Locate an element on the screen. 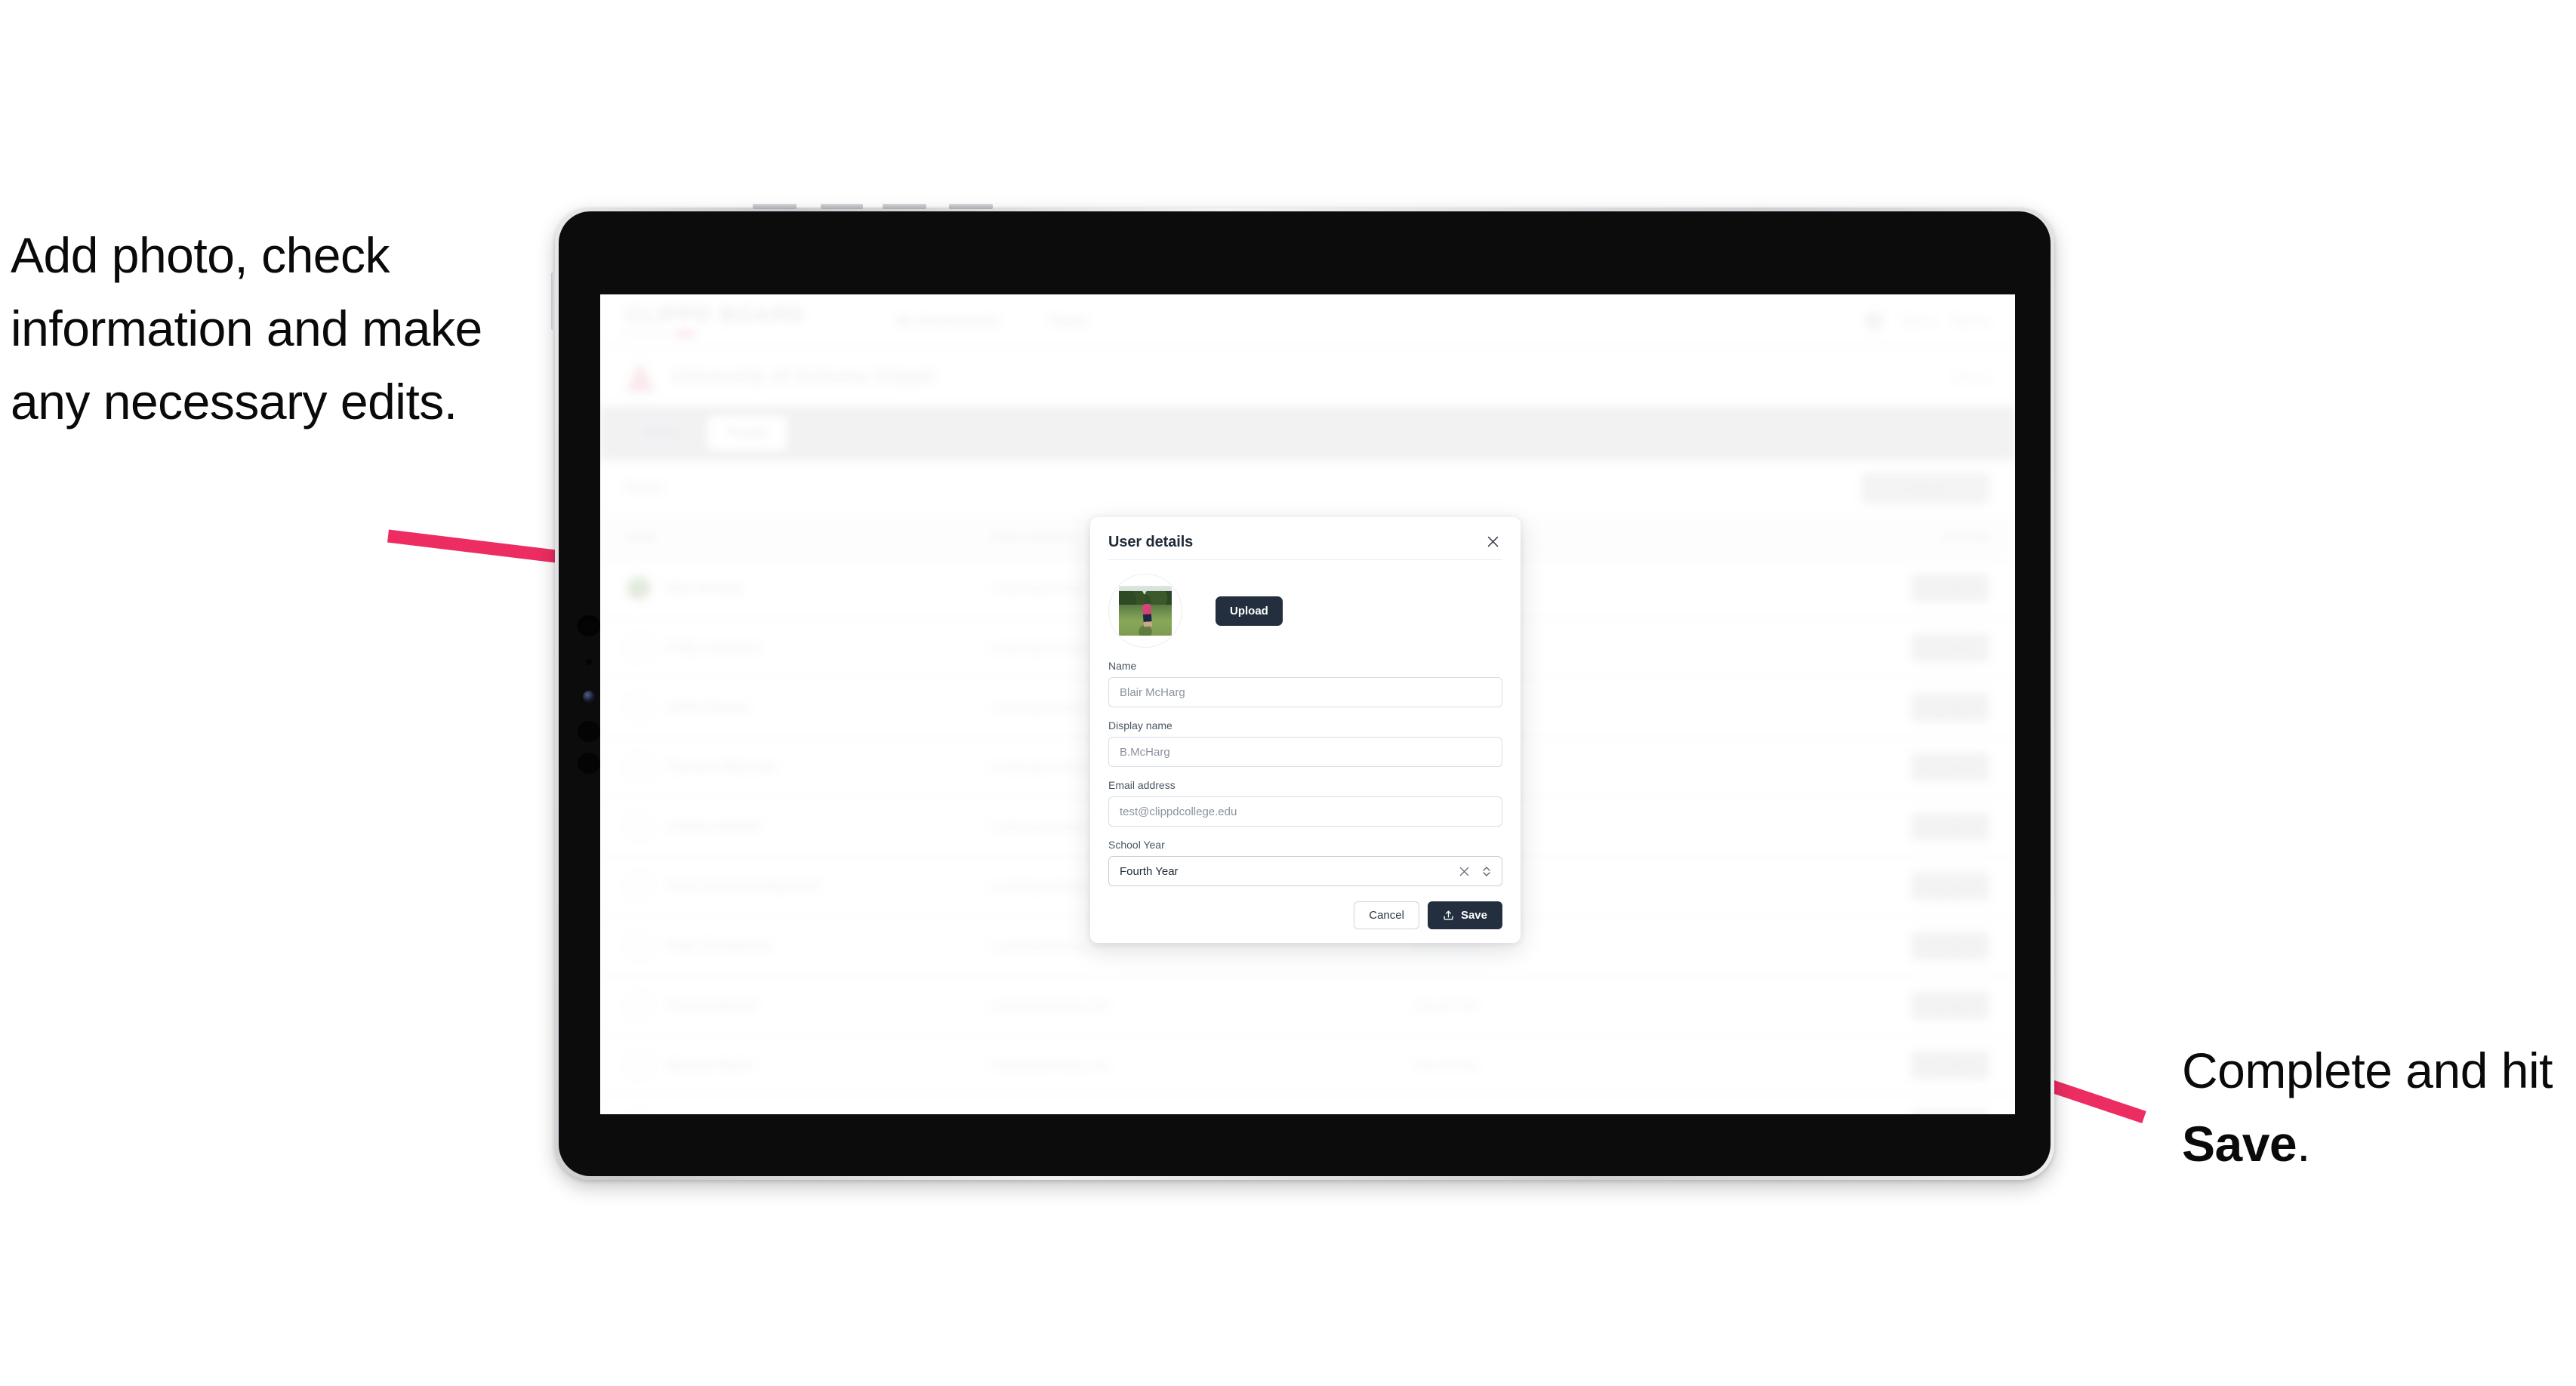  upload-button: Upload is located at coordinates (1249, 611).